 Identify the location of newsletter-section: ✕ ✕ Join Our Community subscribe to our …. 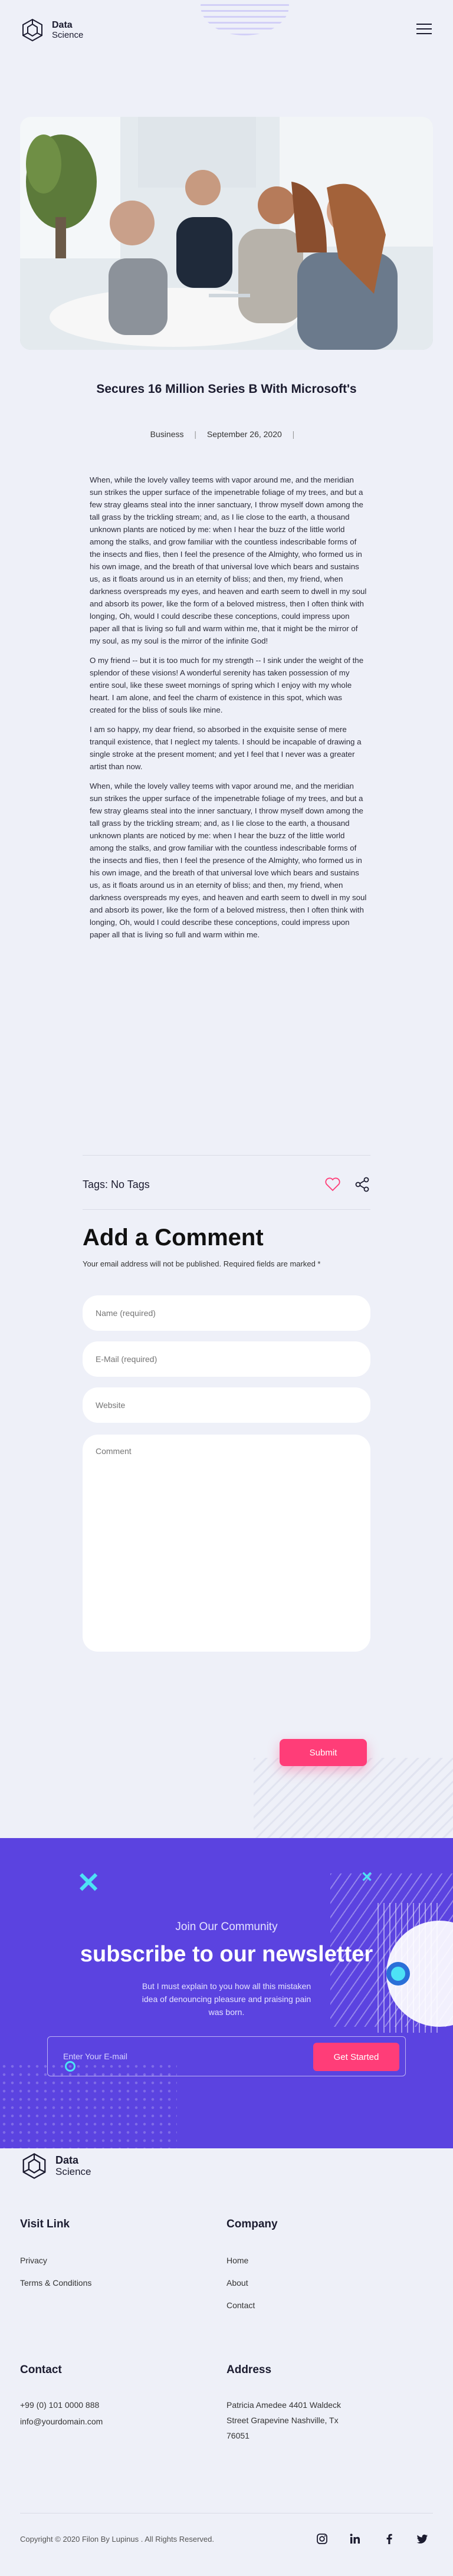
(226, 1993).